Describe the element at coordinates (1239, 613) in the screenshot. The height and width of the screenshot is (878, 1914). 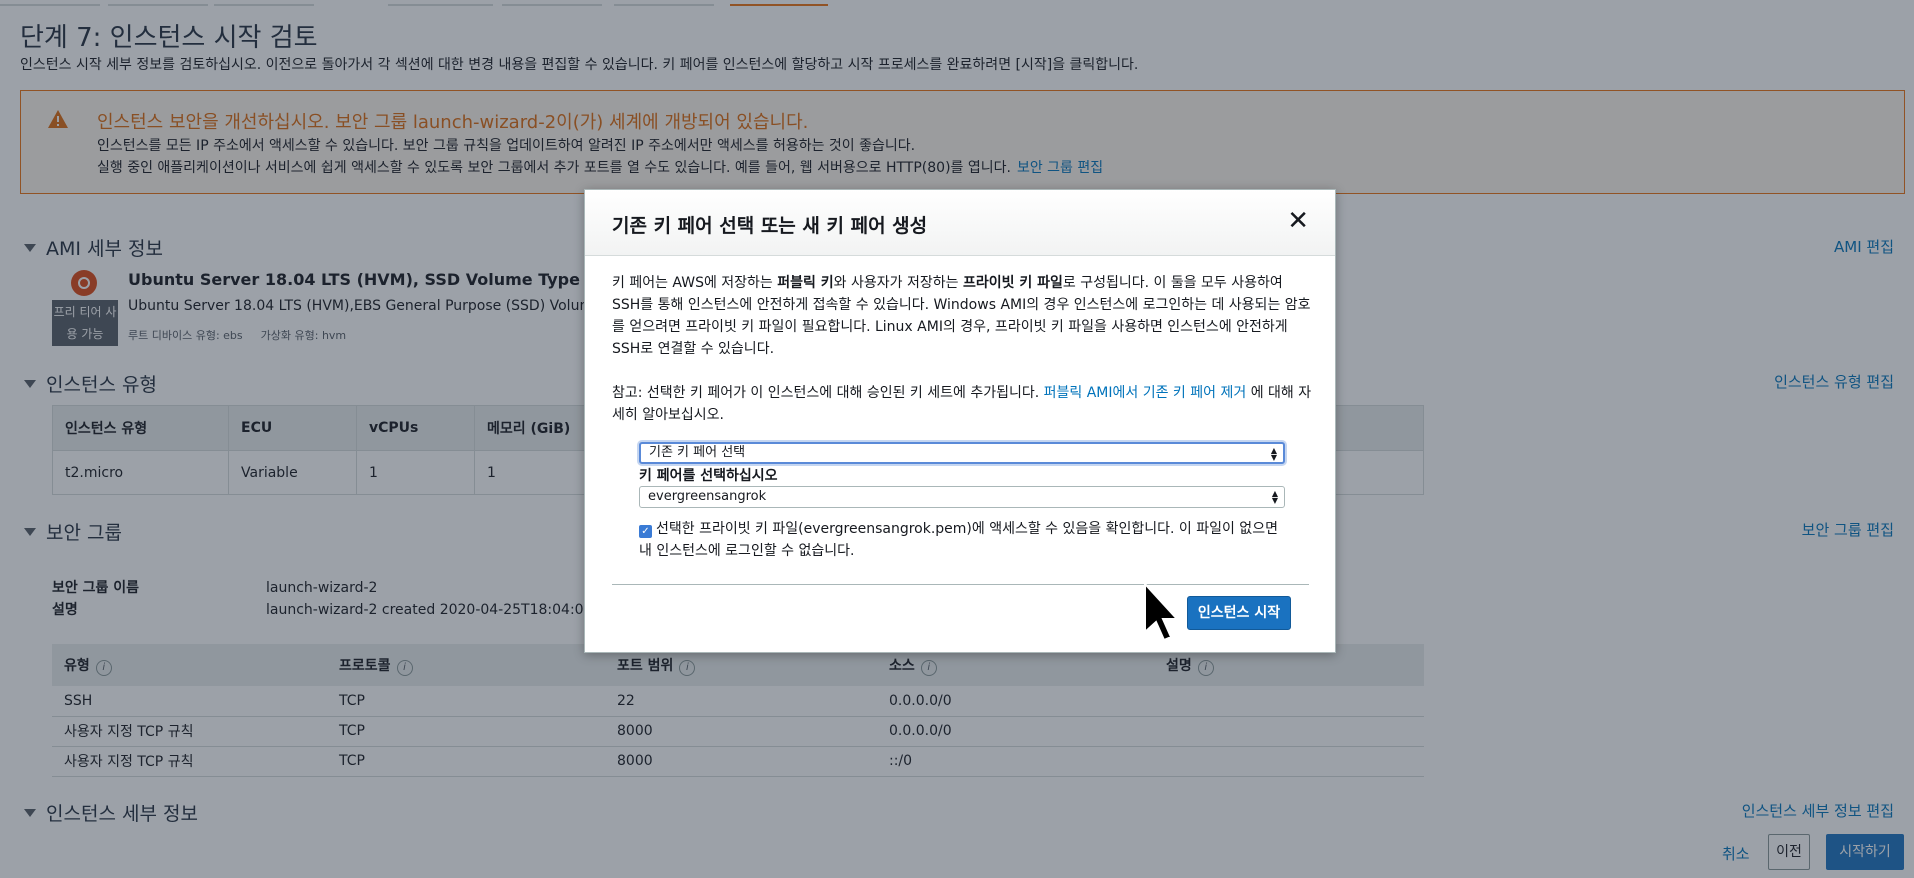
I see `launch-instance-button: 인스턴스 시작` at that location.